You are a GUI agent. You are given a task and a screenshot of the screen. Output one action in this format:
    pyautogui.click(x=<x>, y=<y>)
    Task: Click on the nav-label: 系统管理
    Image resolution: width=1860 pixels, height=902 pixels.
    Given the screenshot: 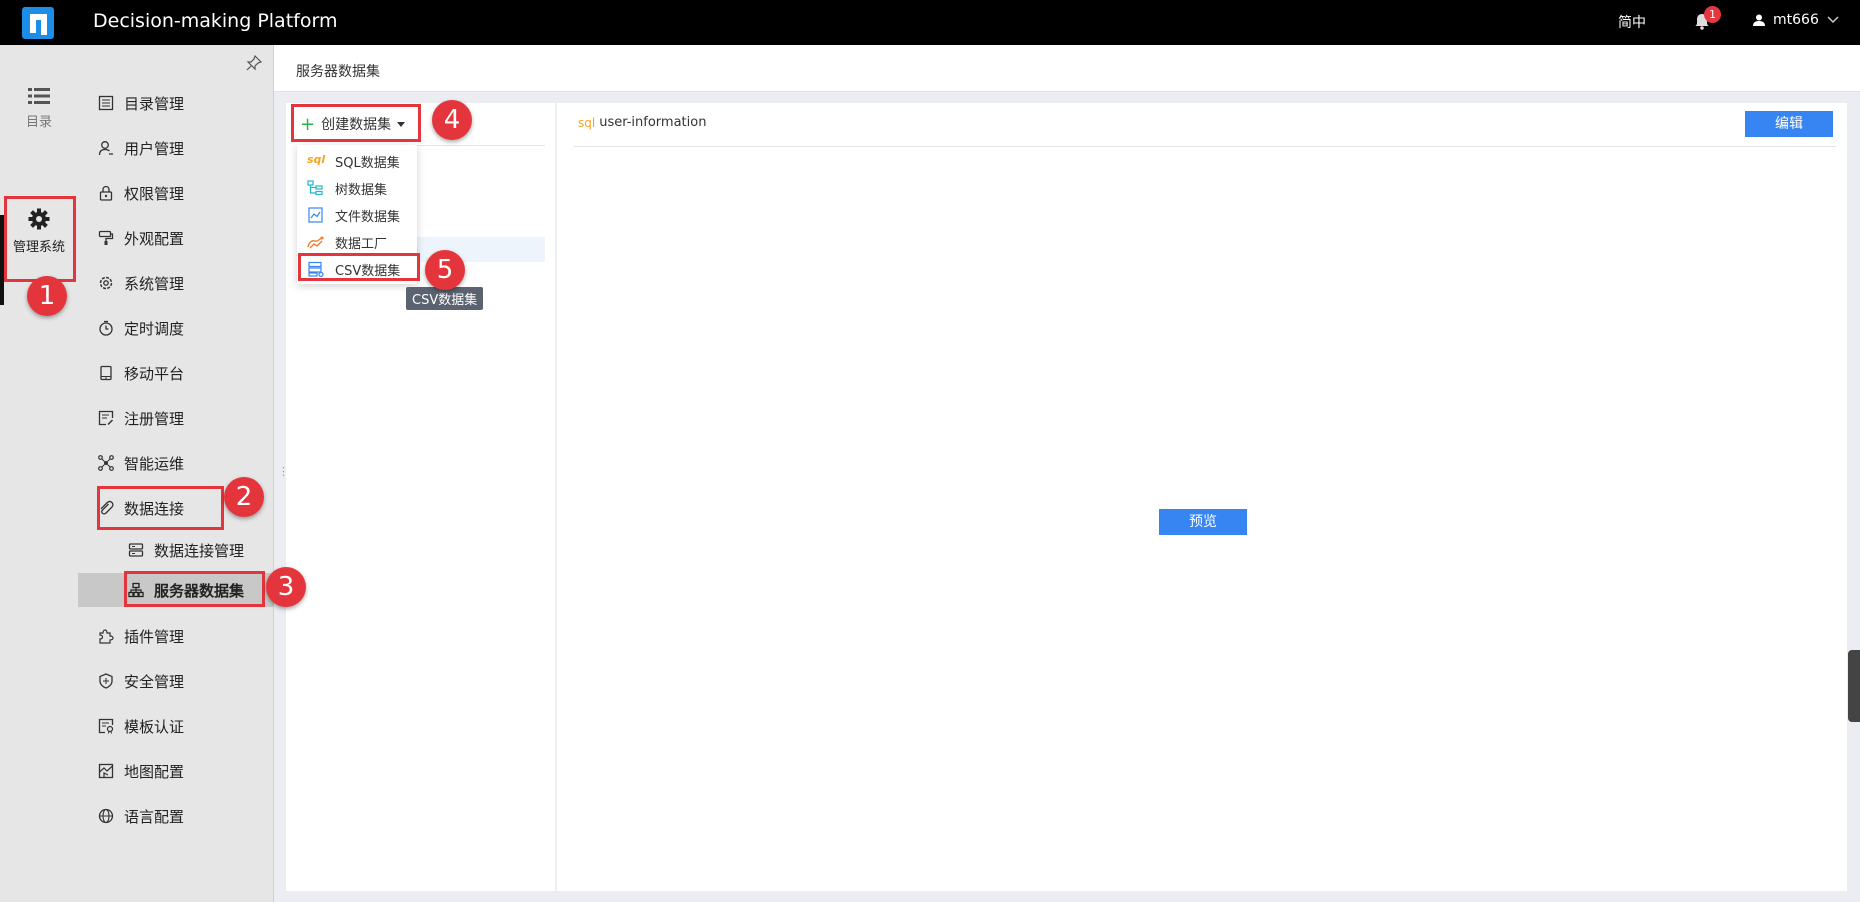 What is the action you would take?
    pyautogui.click(x=154, y=283)
    